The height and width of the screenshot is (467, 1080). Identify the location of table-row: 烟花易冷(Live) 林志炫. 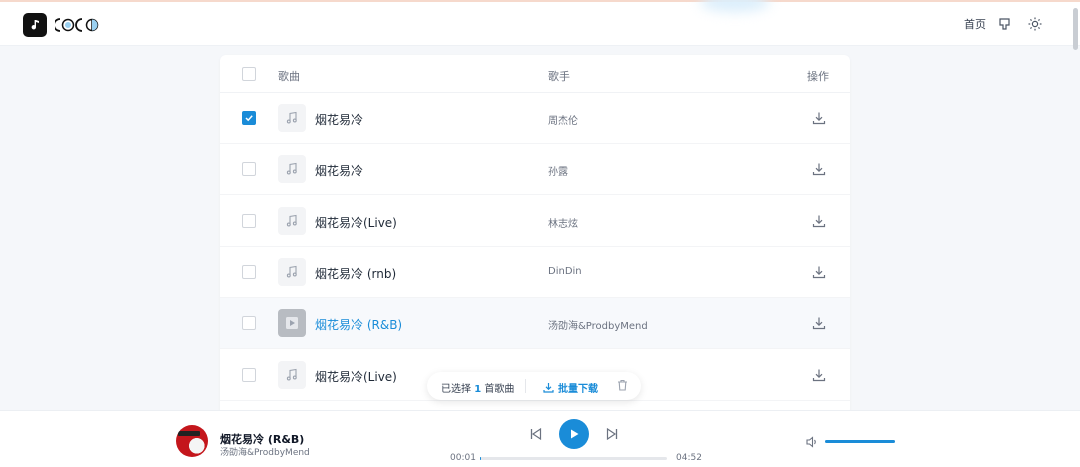
(535, 221).